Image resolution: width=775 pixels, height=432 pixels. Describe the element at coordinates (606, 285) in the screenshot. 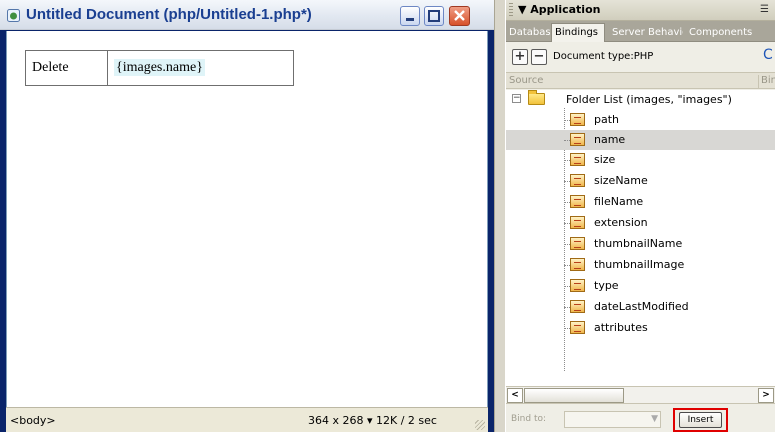

I see `field-label: type` at that location.